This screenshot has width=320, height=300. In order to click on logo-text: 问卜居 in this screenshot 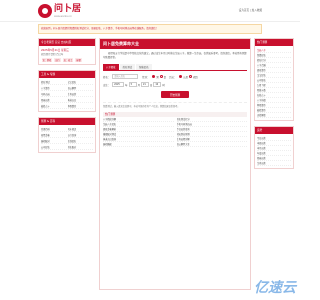, I will do `click(68, 8)`.